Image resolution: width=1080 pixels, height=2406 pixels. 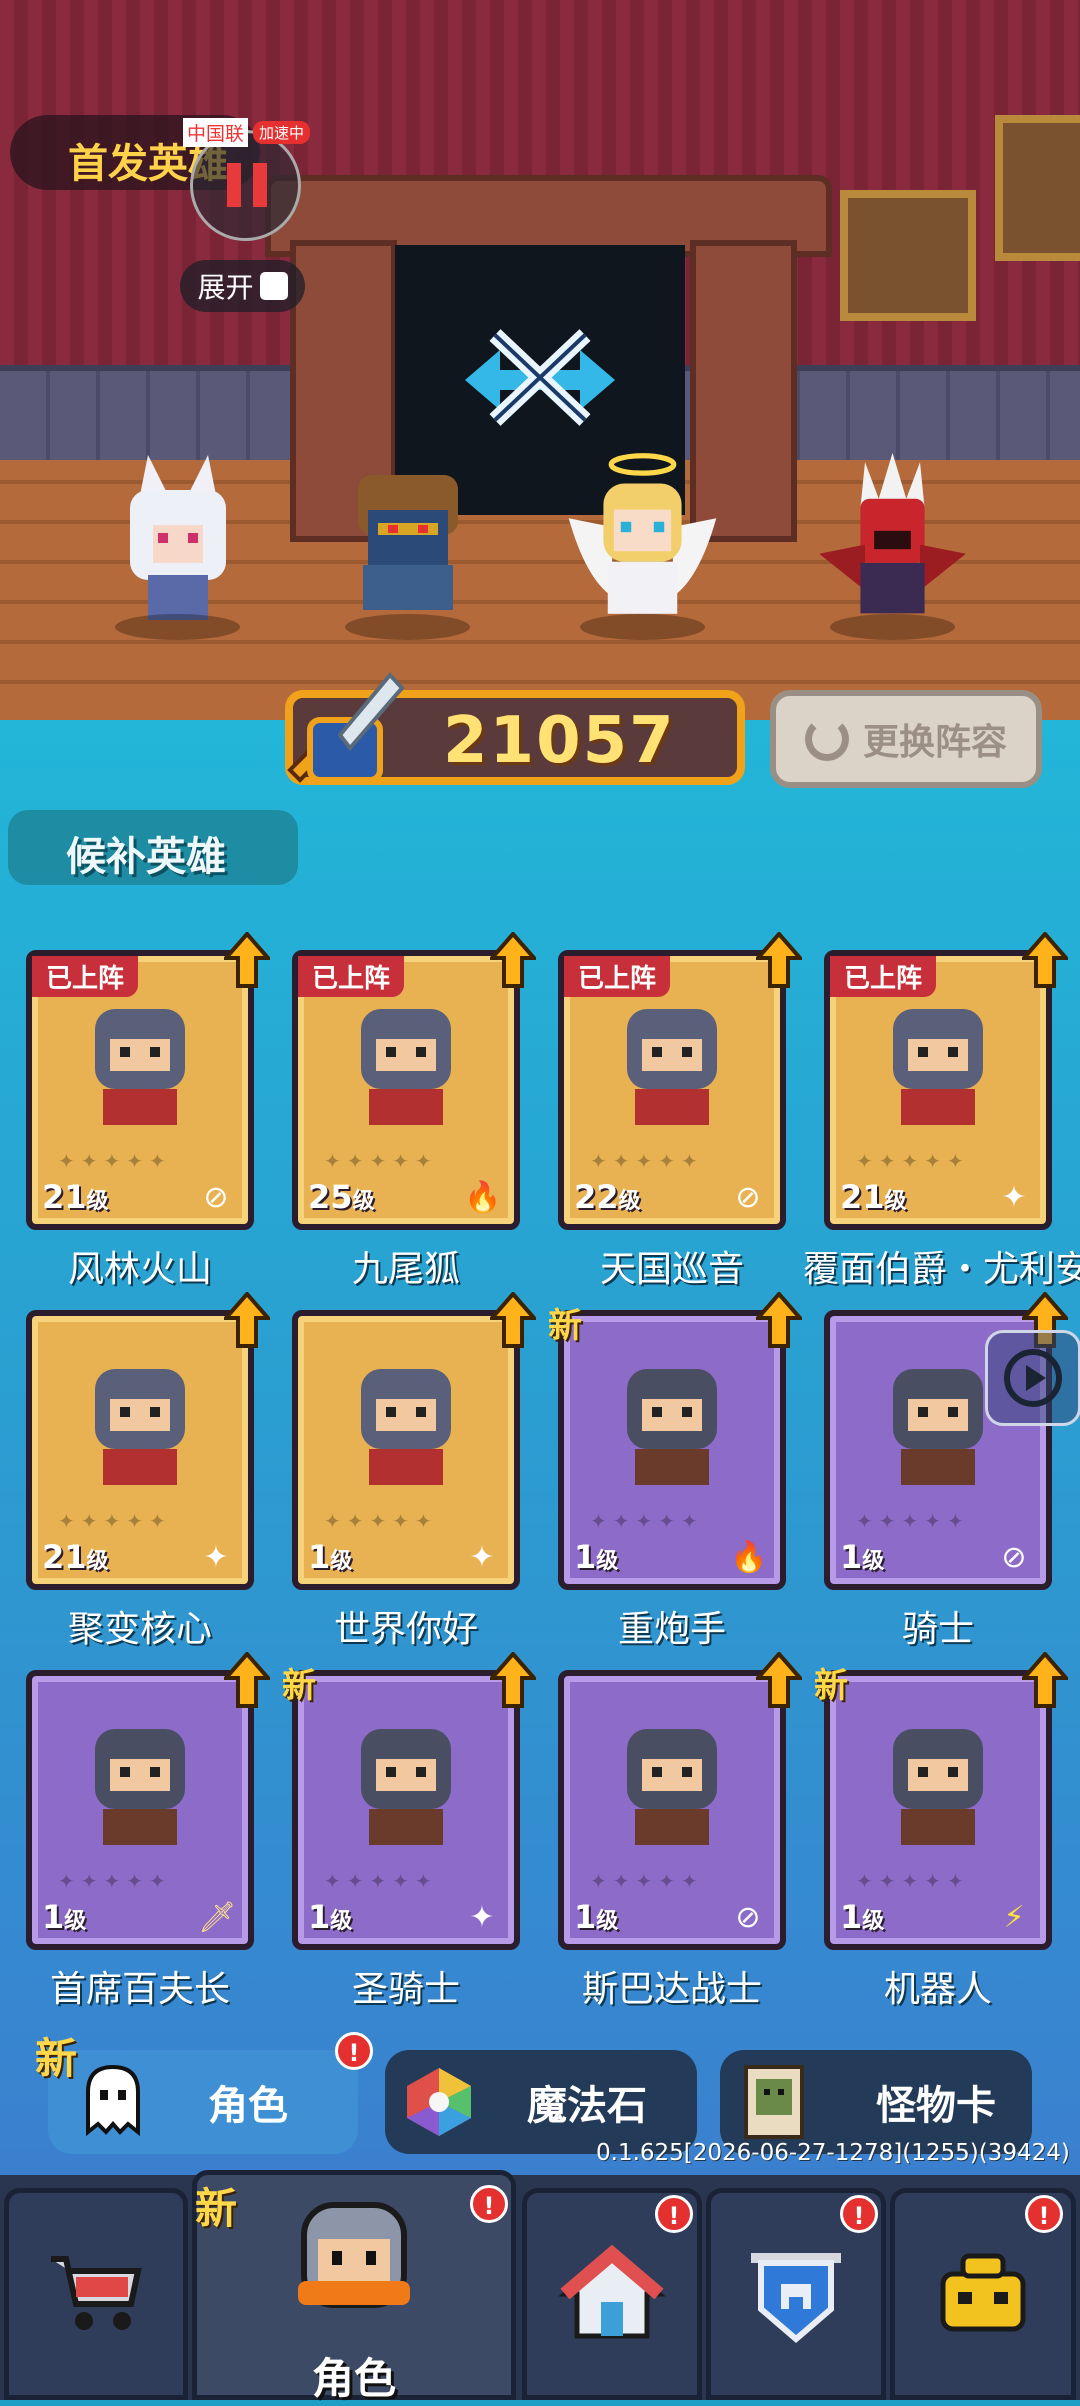 What do you see at coordinates (353, 2378) in the screenshot?
I see `nav-character-label: 角色` at bounding box center [353, 2378].